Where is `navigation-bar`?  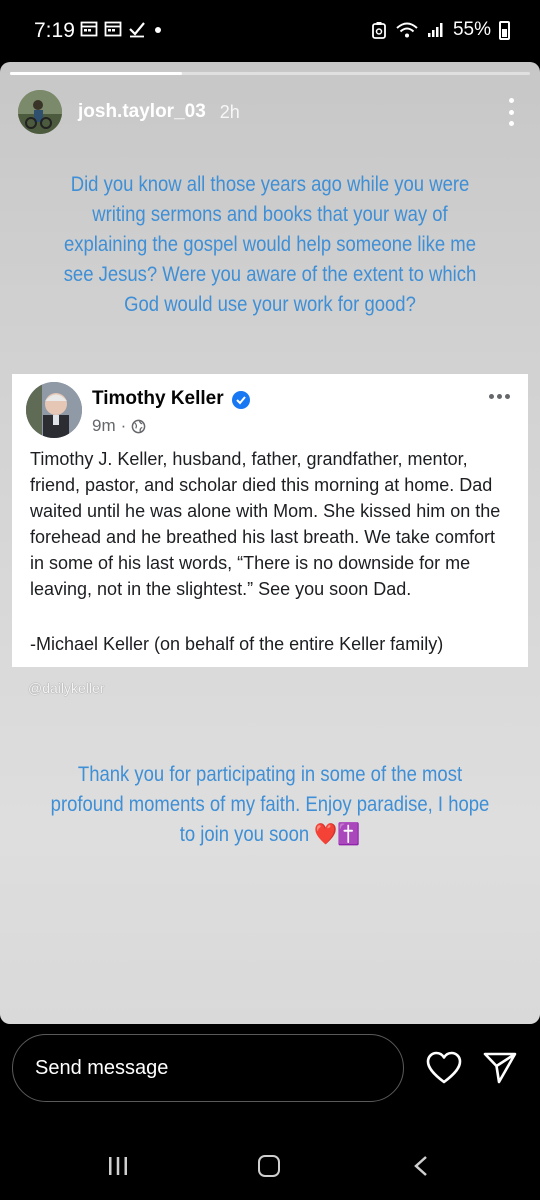
navigation-bar is located at coordinates (270, 1160).